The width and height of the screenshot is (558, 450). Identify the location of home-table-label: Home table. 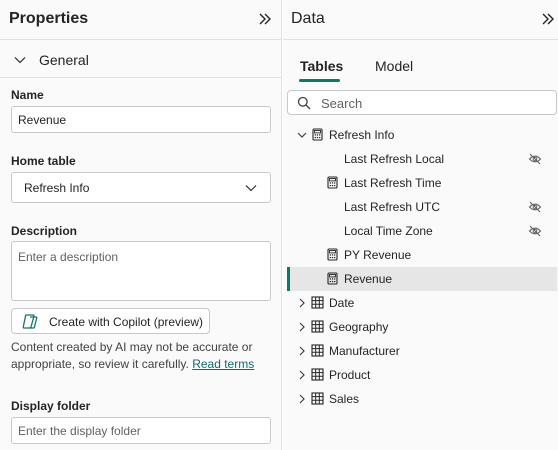
(43, 161).